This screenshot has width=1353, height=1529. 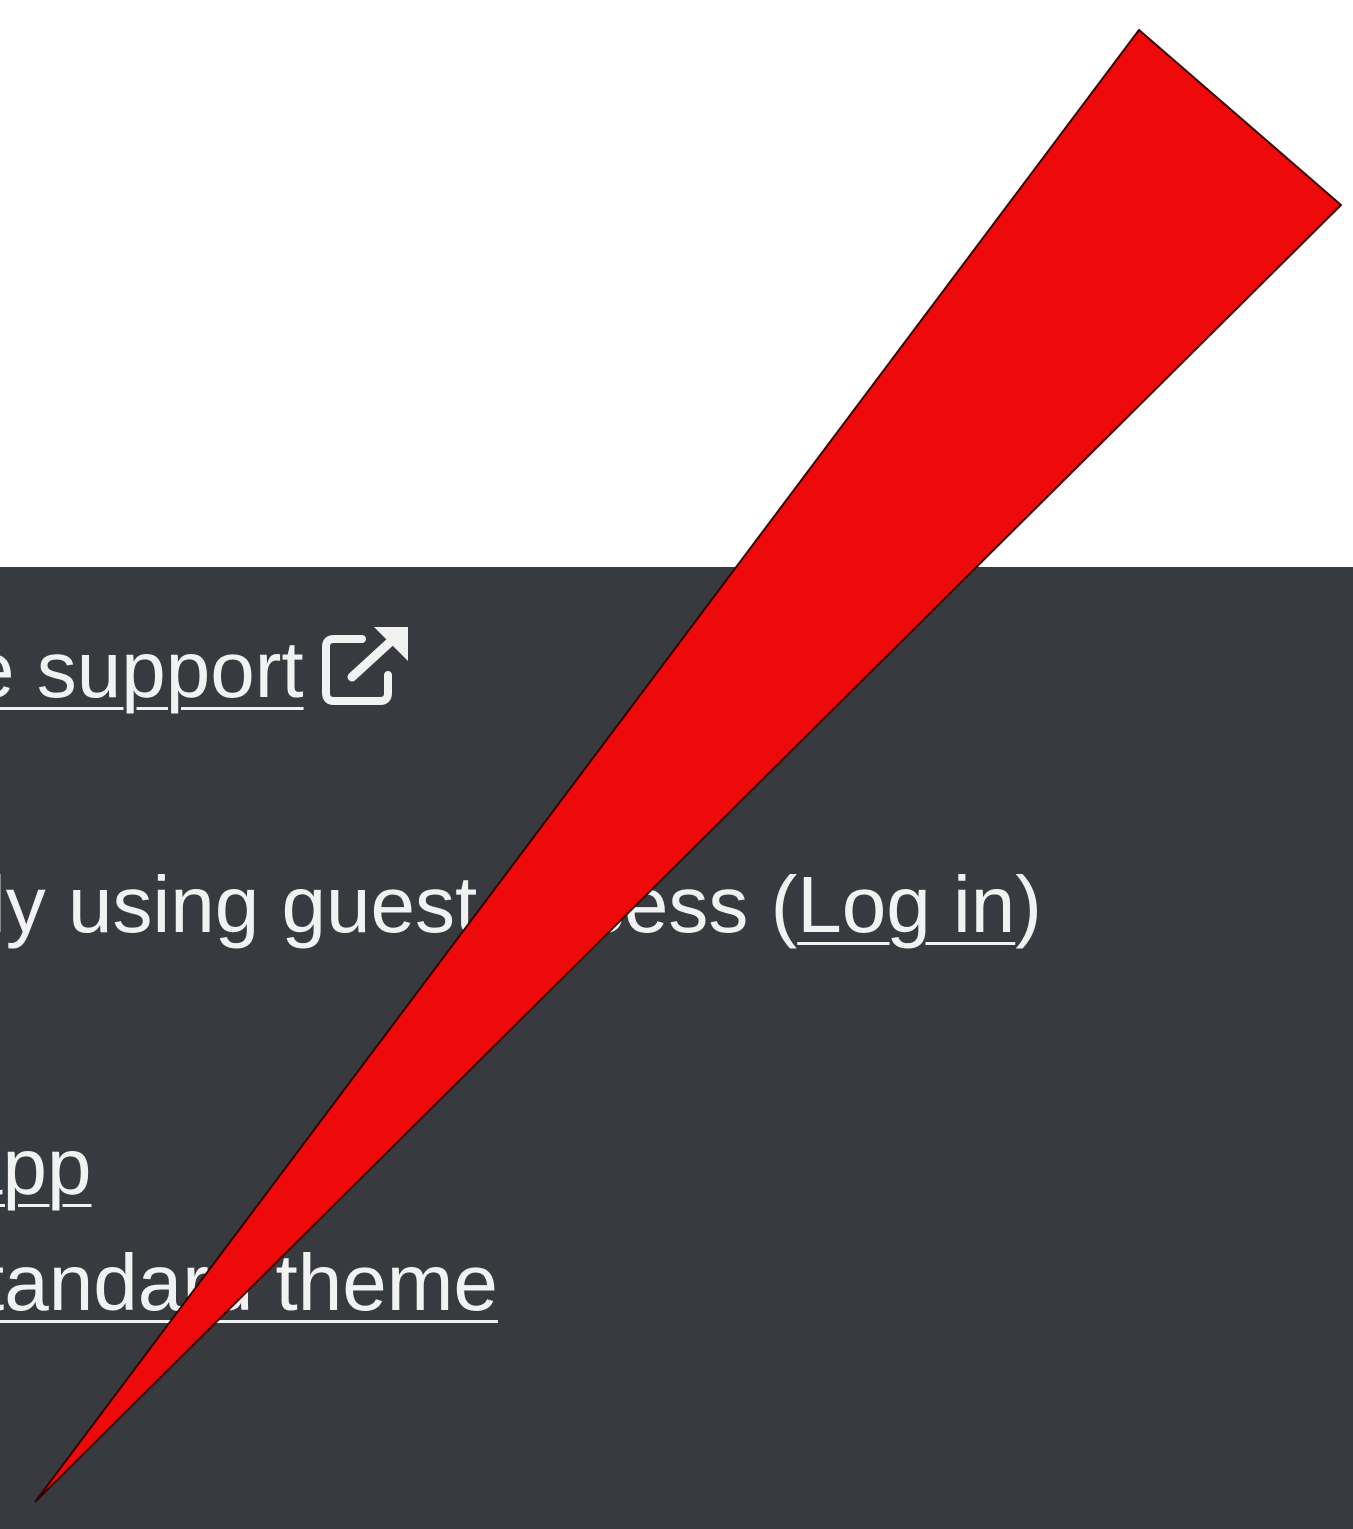 I want to click on support-line: e support, so click(x=206, y=667).